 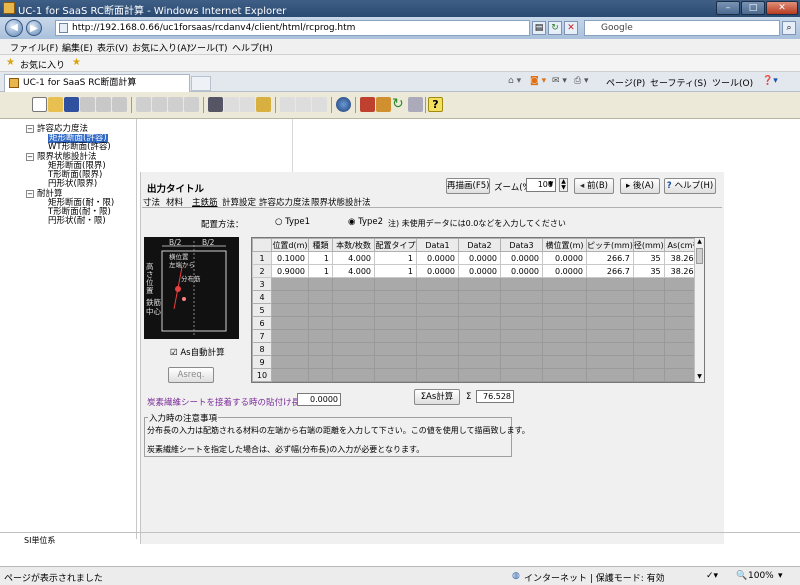 I want to click on auto-calc-checkbox: ☑ As自動計算, so click(x=197, y=352).